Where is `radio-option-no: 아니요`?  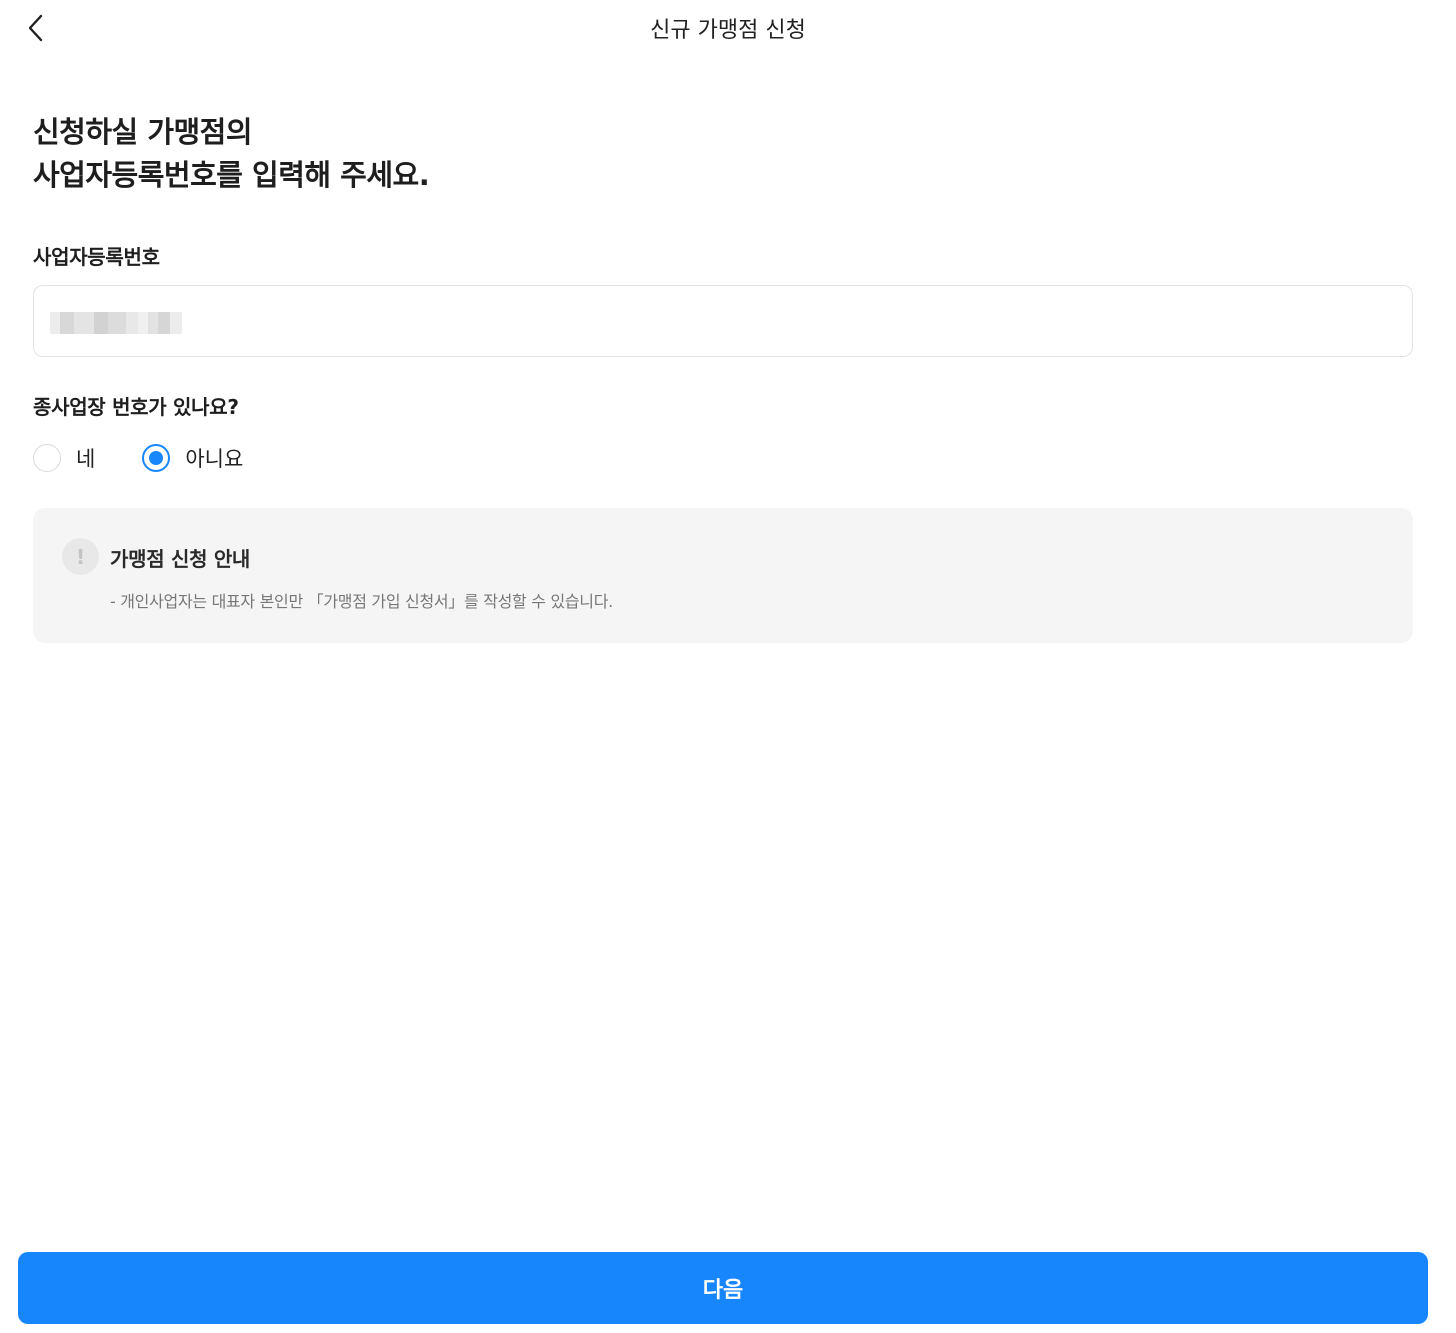
radio-option-no: 아니요 is located at coordinates (192, 458).